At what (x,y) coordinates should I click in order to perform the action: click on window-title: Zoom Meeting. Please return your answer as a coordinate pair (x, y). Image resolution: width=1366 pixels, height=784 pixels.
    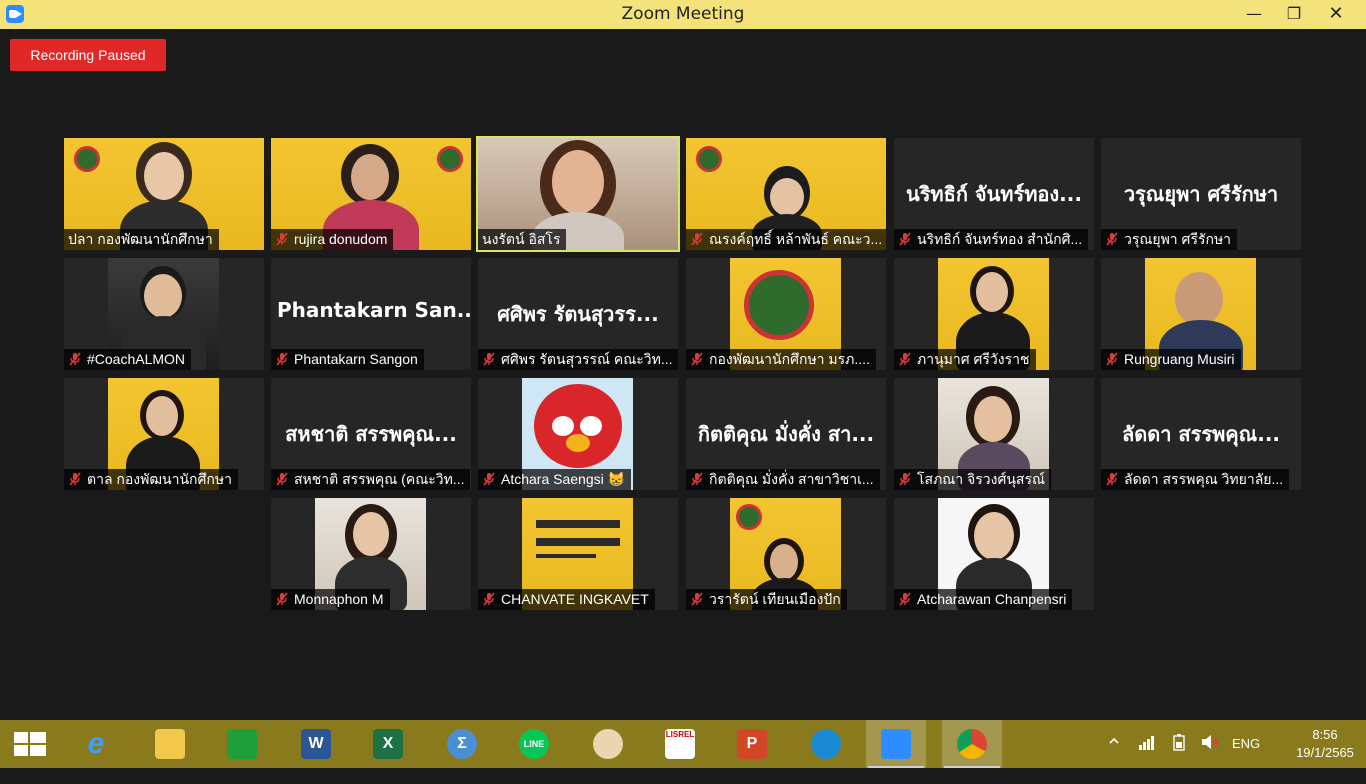
    Looking at the image, I should click on (683, 14).